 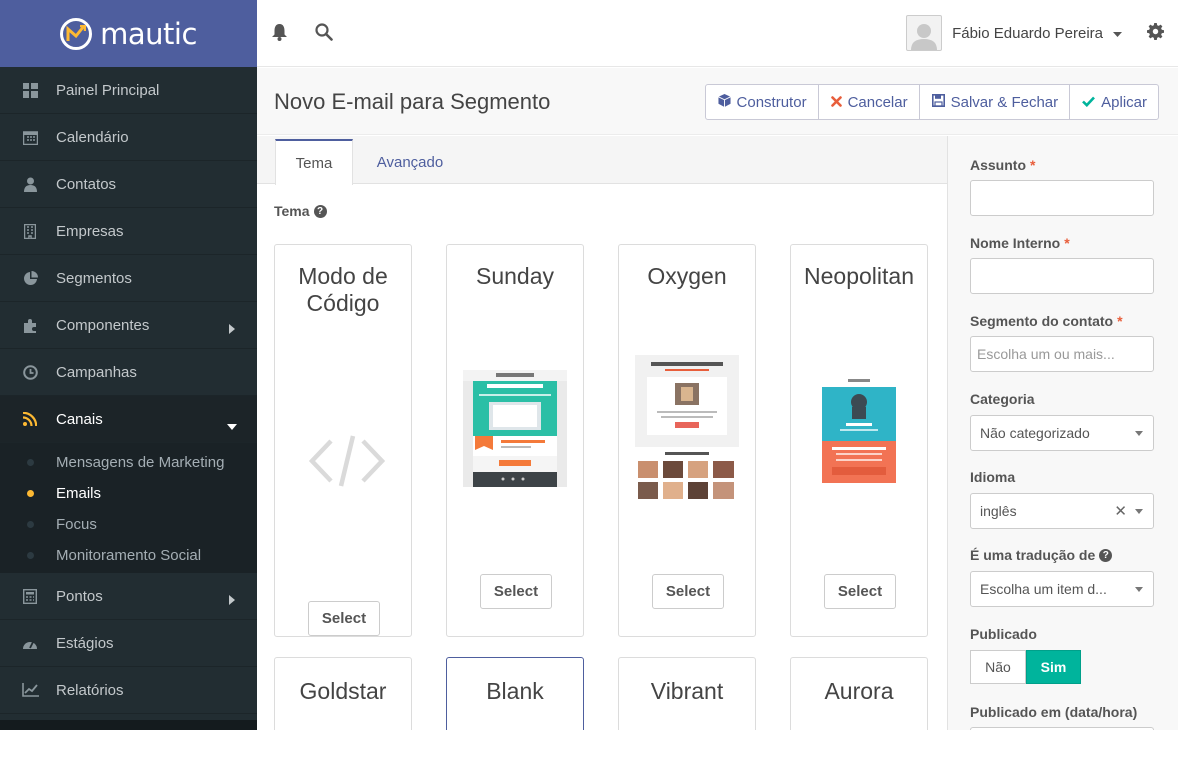 I want to click on building-icon, so click(x=28, y=231).